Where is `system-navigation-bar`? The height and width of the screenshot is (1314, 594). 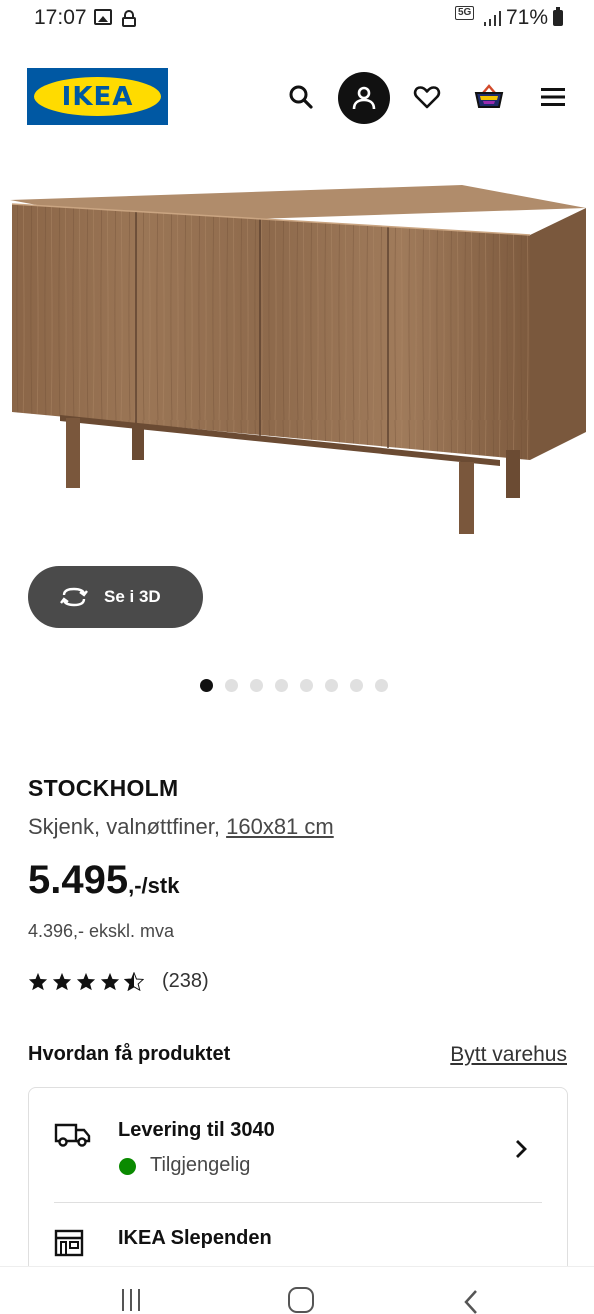
system-navigation-bar is located at coordinates (297, 1290).